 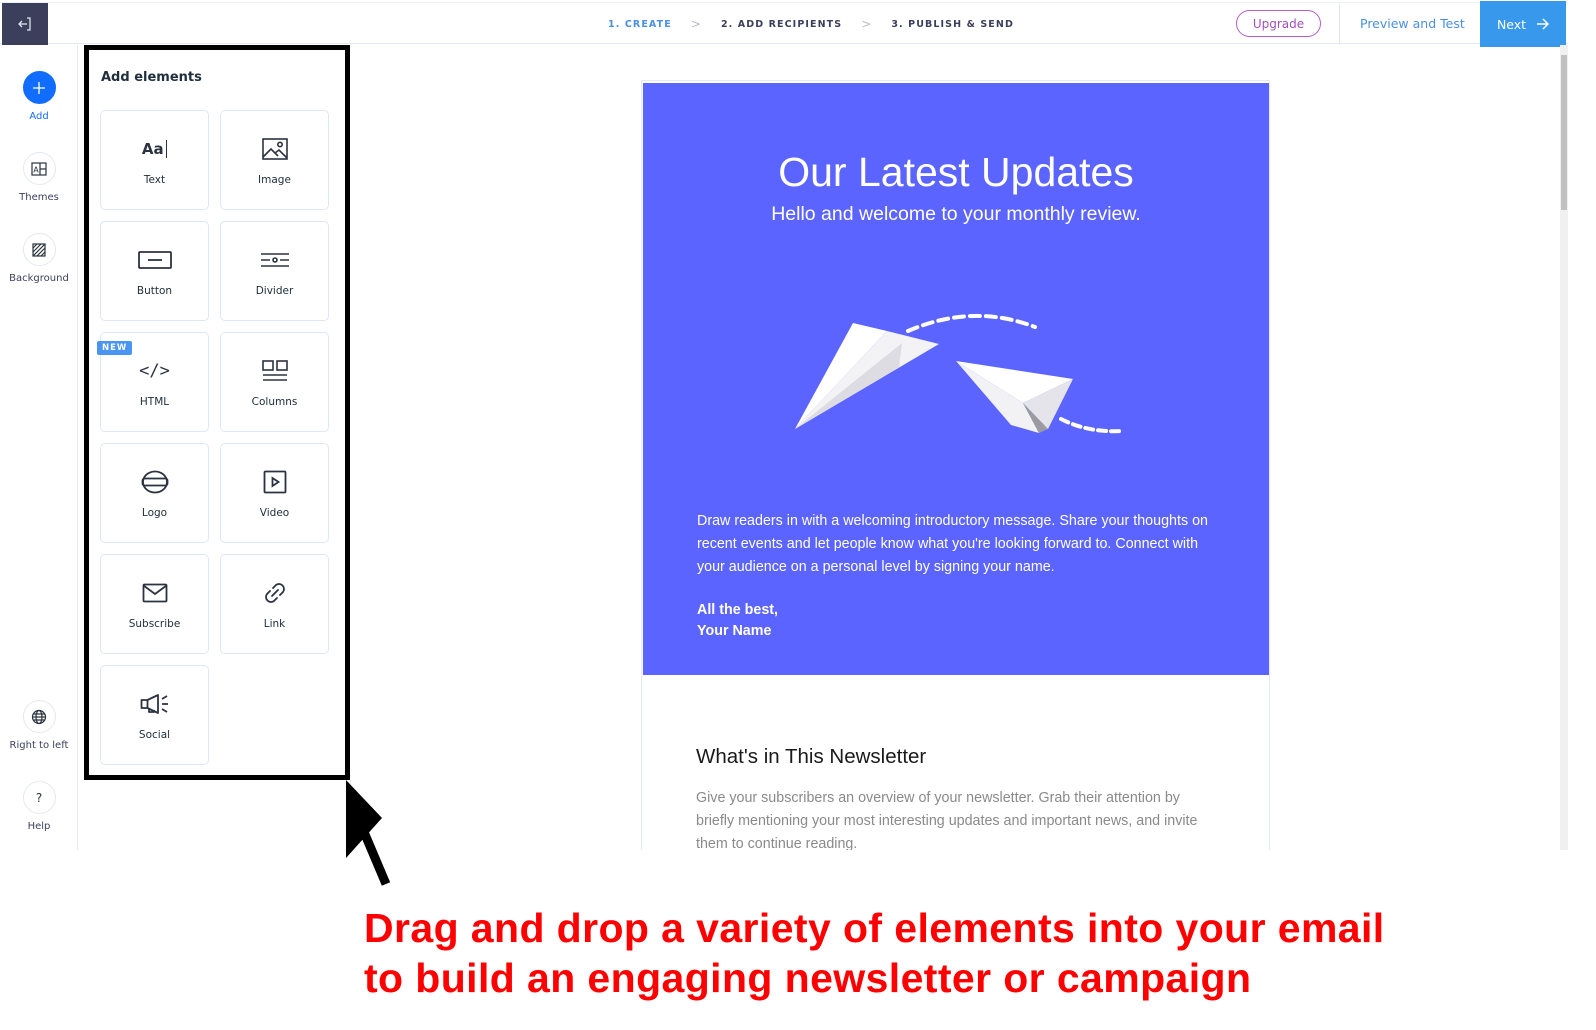 I want to click on rail-item-help: ? Help, so click(x=39, y=806).